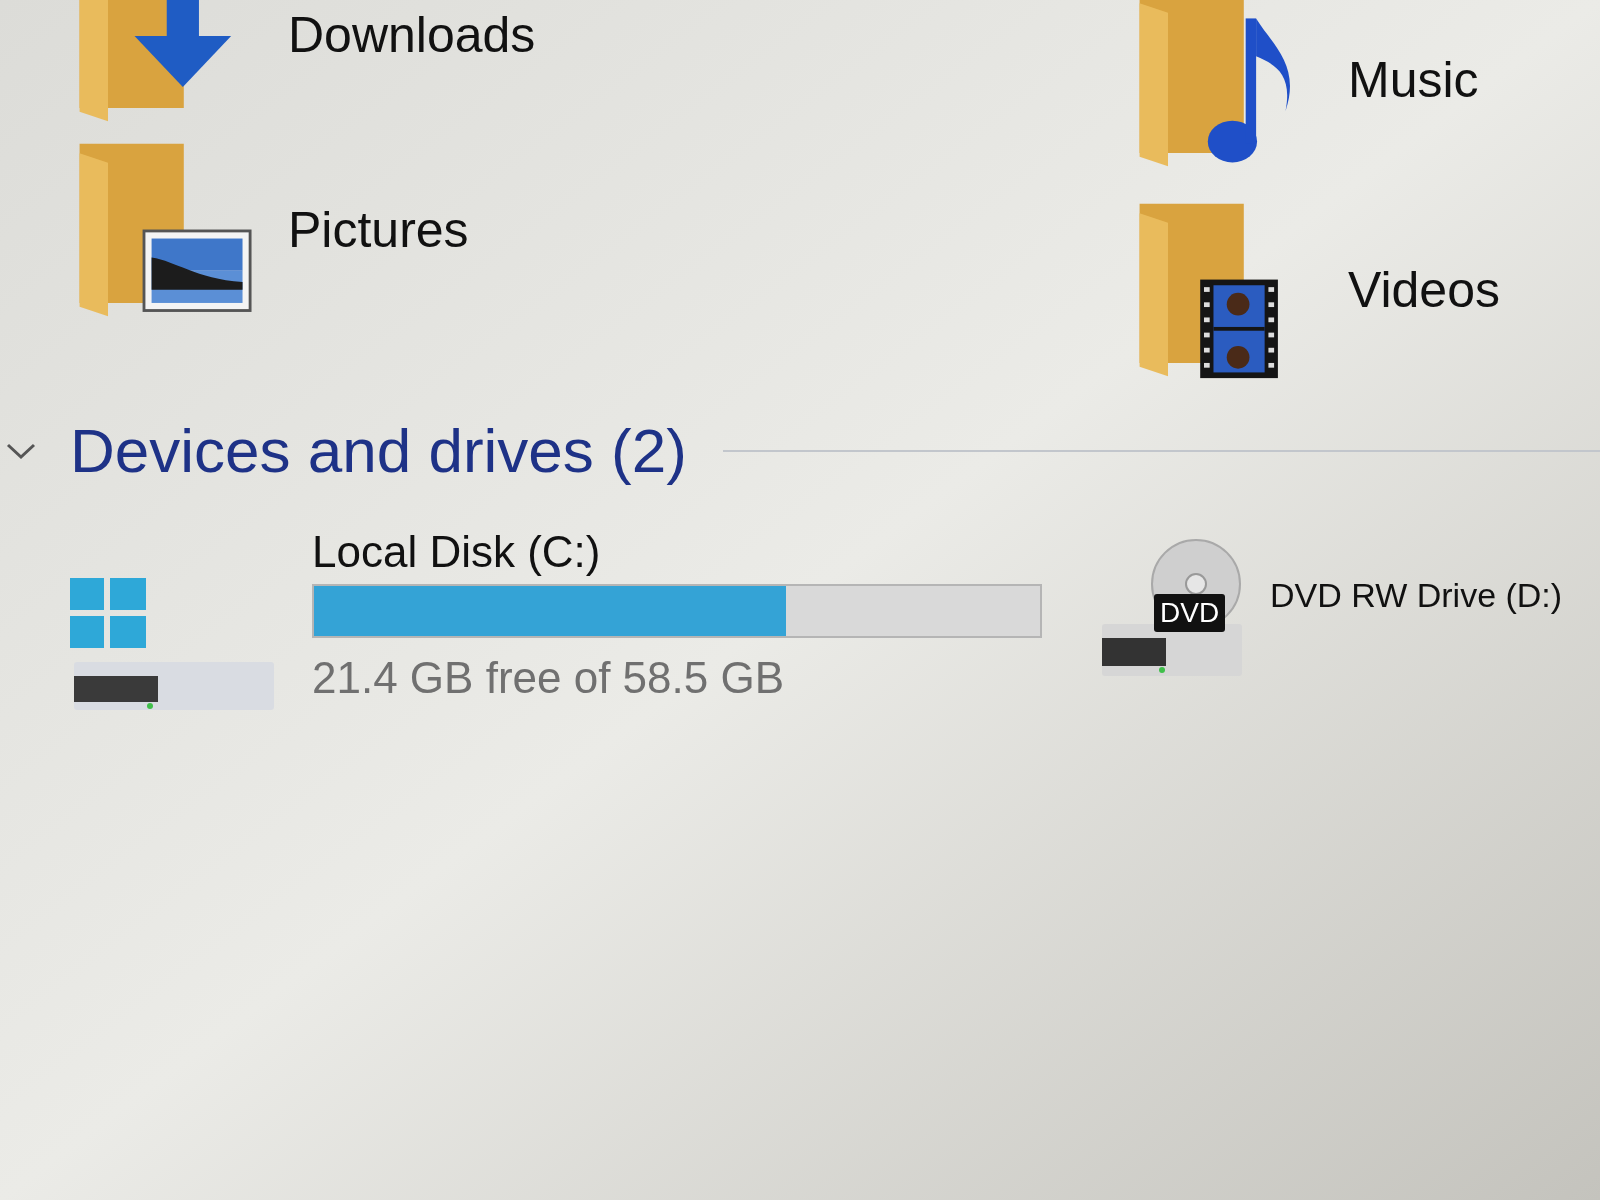 This screenshot has width=1600, height=1200. What do you see at coordinates (378, 230) in the screenshot?
I see `folder-name: Pictures` at bounding box center [378, 230].